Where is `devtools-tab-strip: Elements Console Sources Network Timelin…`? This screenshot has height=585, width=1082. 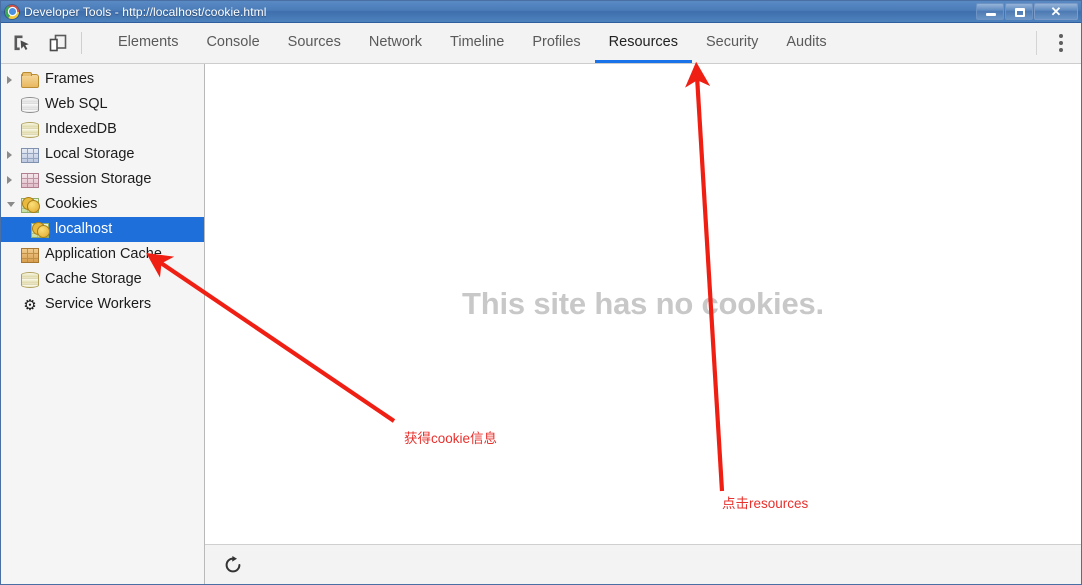
devtools-tab-strip: Elements Console Sources Network Timelin… is located at coordinates (541, 43).